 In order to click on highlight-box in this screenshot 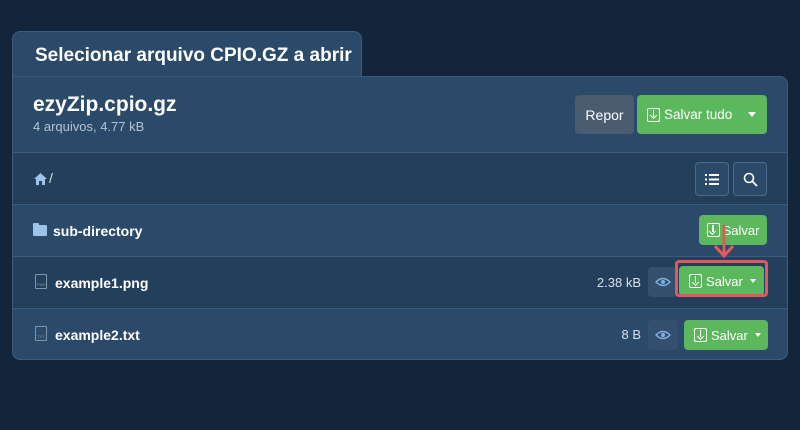, I will do `click(721, 278)`.